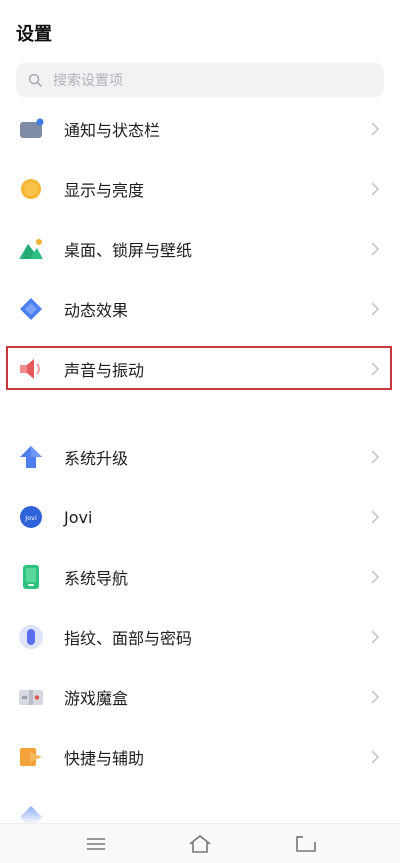 This screenshot has height=863, width=400. Describe the element at coordinates (31, 129) in the screenshot. I see `notification-statusbar-icon` at that location.